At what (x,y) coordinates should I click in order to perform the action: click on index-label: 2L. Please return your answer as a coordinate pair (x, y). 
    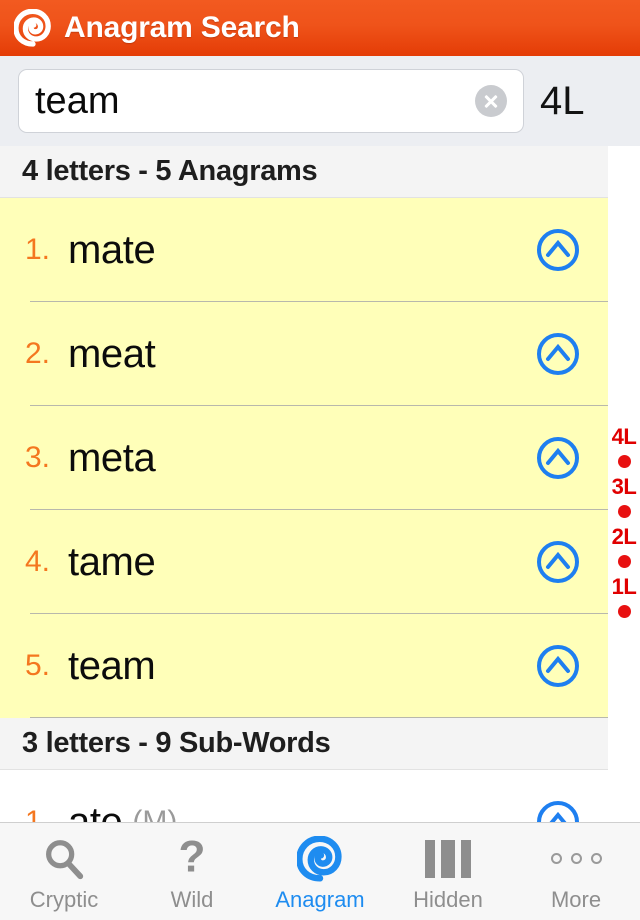
    Looking at the image, I should click on (624, 537).